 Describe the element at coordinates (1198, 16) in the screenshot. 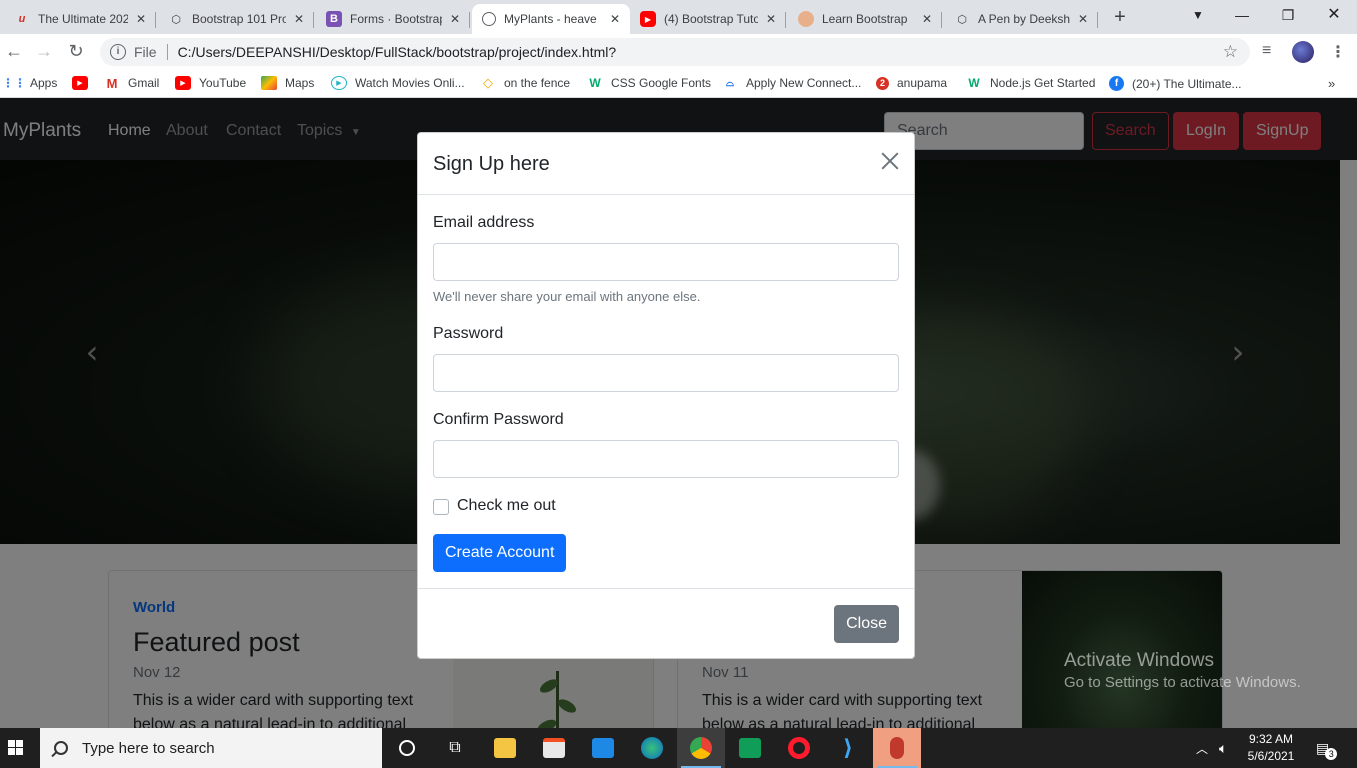

I see `tab-search-icon: ▼` at that location.